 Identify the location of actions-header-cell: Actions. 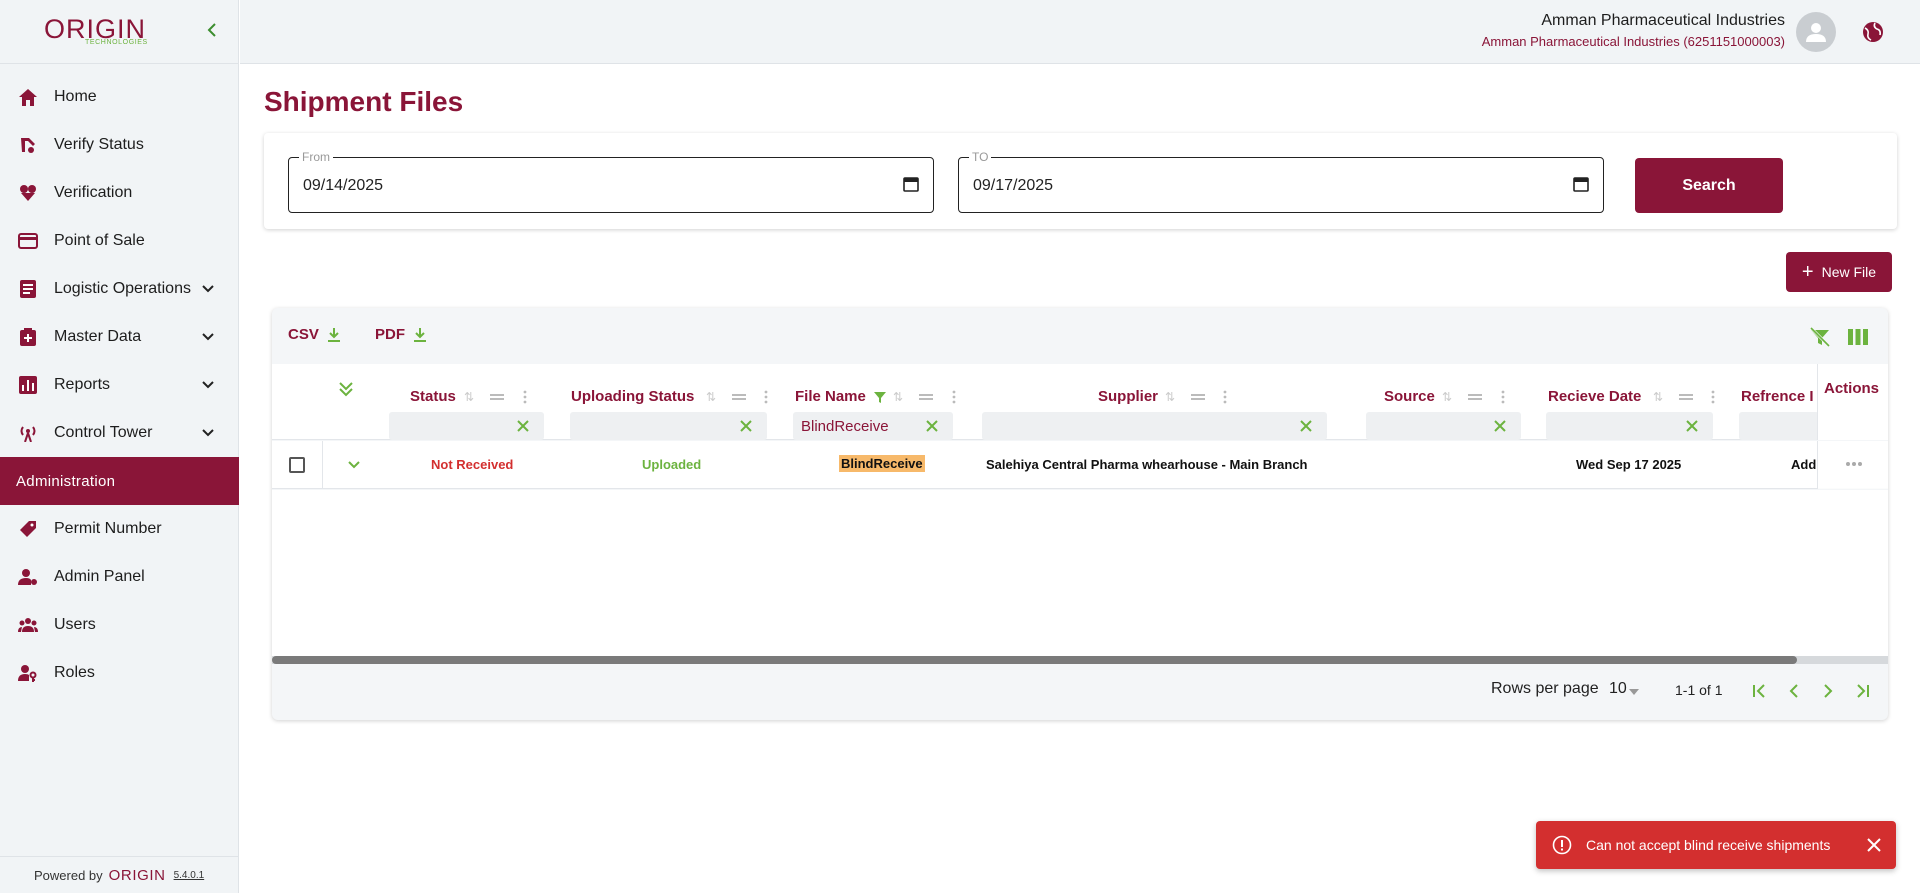
(1852, 402).